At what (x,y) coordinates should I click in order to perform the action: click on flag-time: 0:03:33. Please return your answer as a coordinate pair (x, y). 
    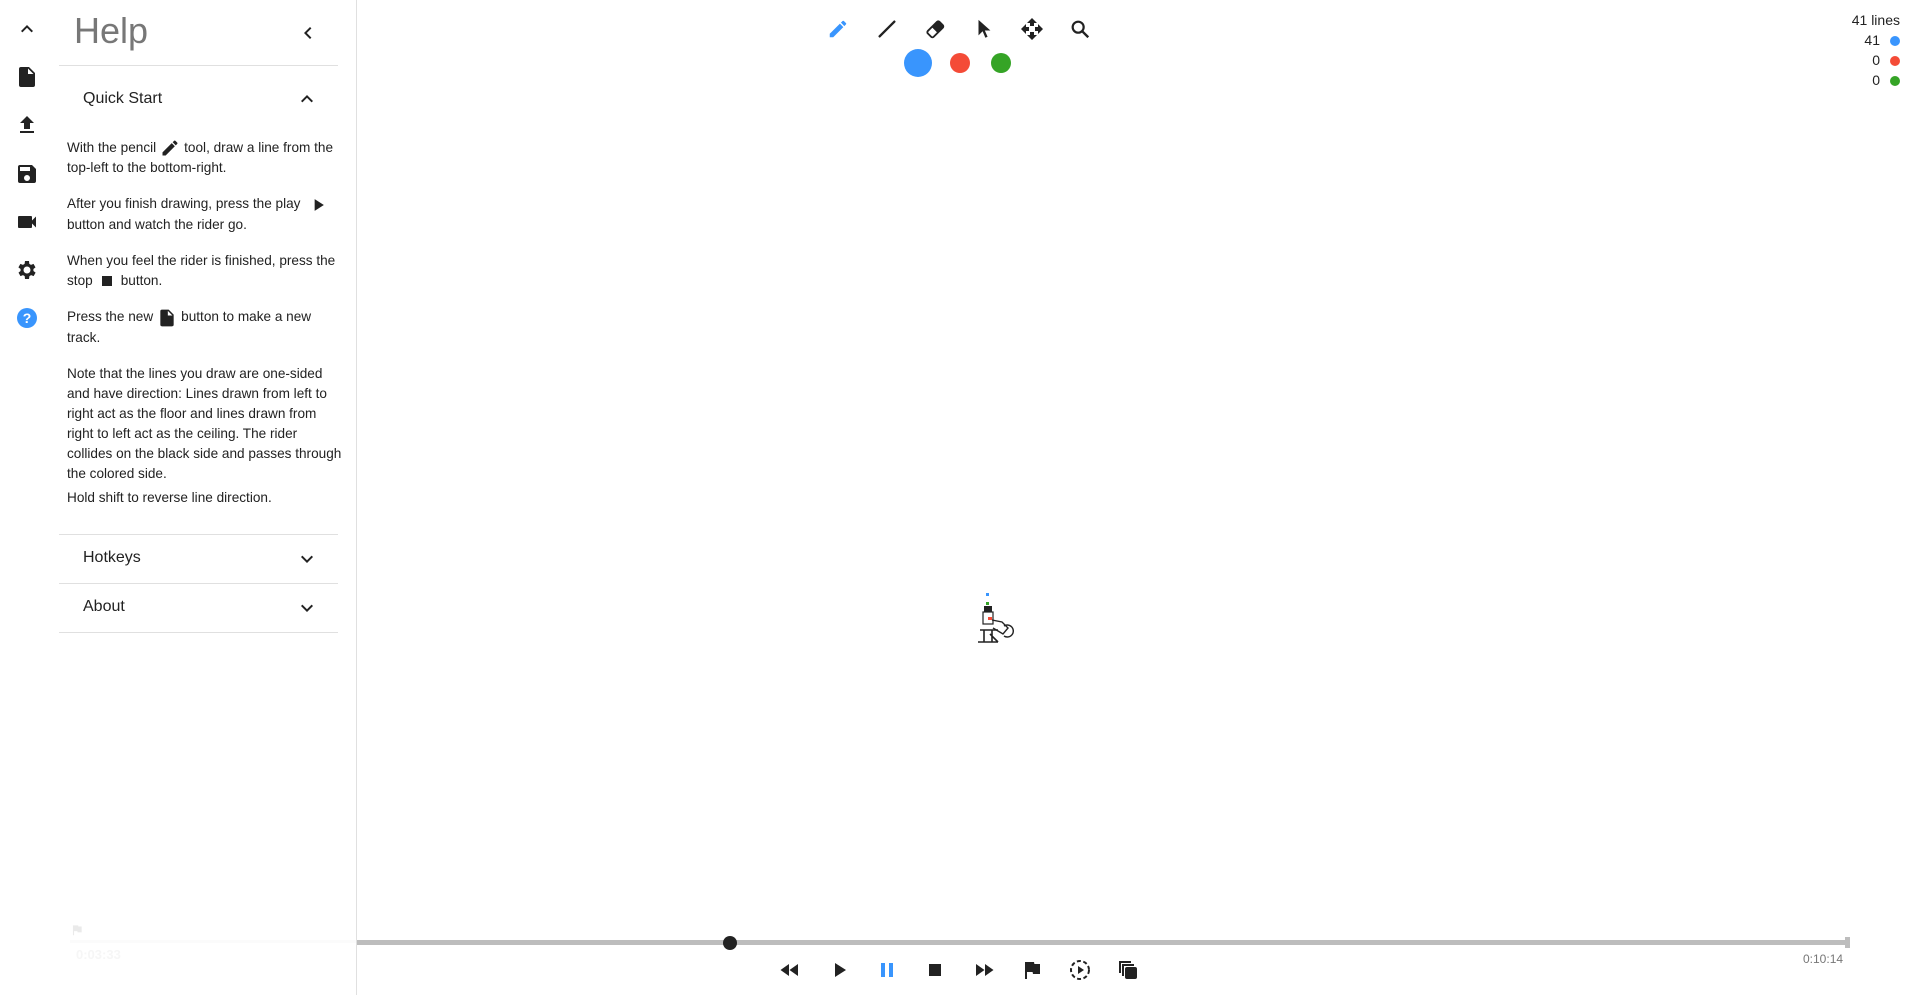
    Looking at the image, I should click on (98, 954).